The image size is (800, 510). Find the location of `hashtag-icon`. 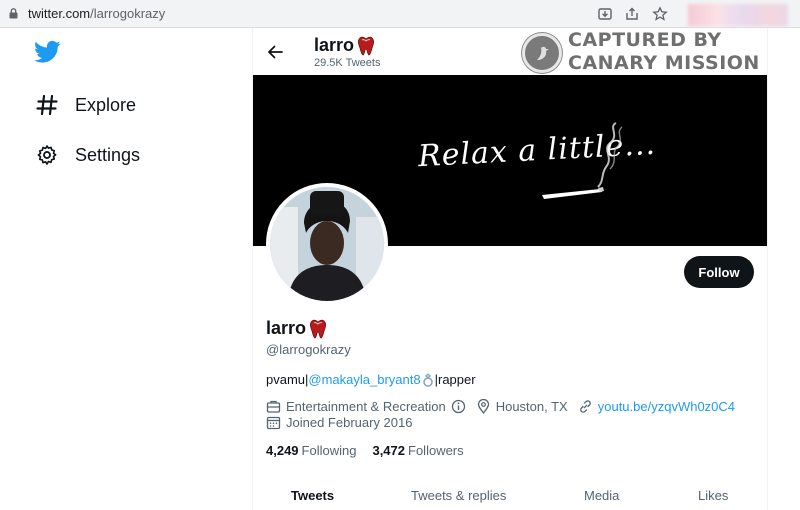

hashtag-icon is located at coordinates (47, 105).